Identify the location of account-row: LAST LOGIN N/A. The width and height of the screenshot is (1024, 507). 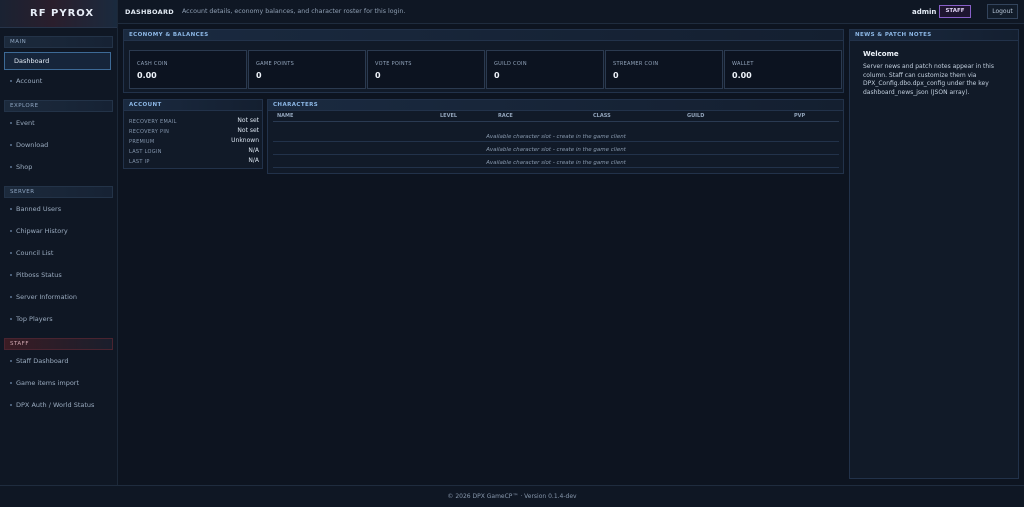
(194, 151).